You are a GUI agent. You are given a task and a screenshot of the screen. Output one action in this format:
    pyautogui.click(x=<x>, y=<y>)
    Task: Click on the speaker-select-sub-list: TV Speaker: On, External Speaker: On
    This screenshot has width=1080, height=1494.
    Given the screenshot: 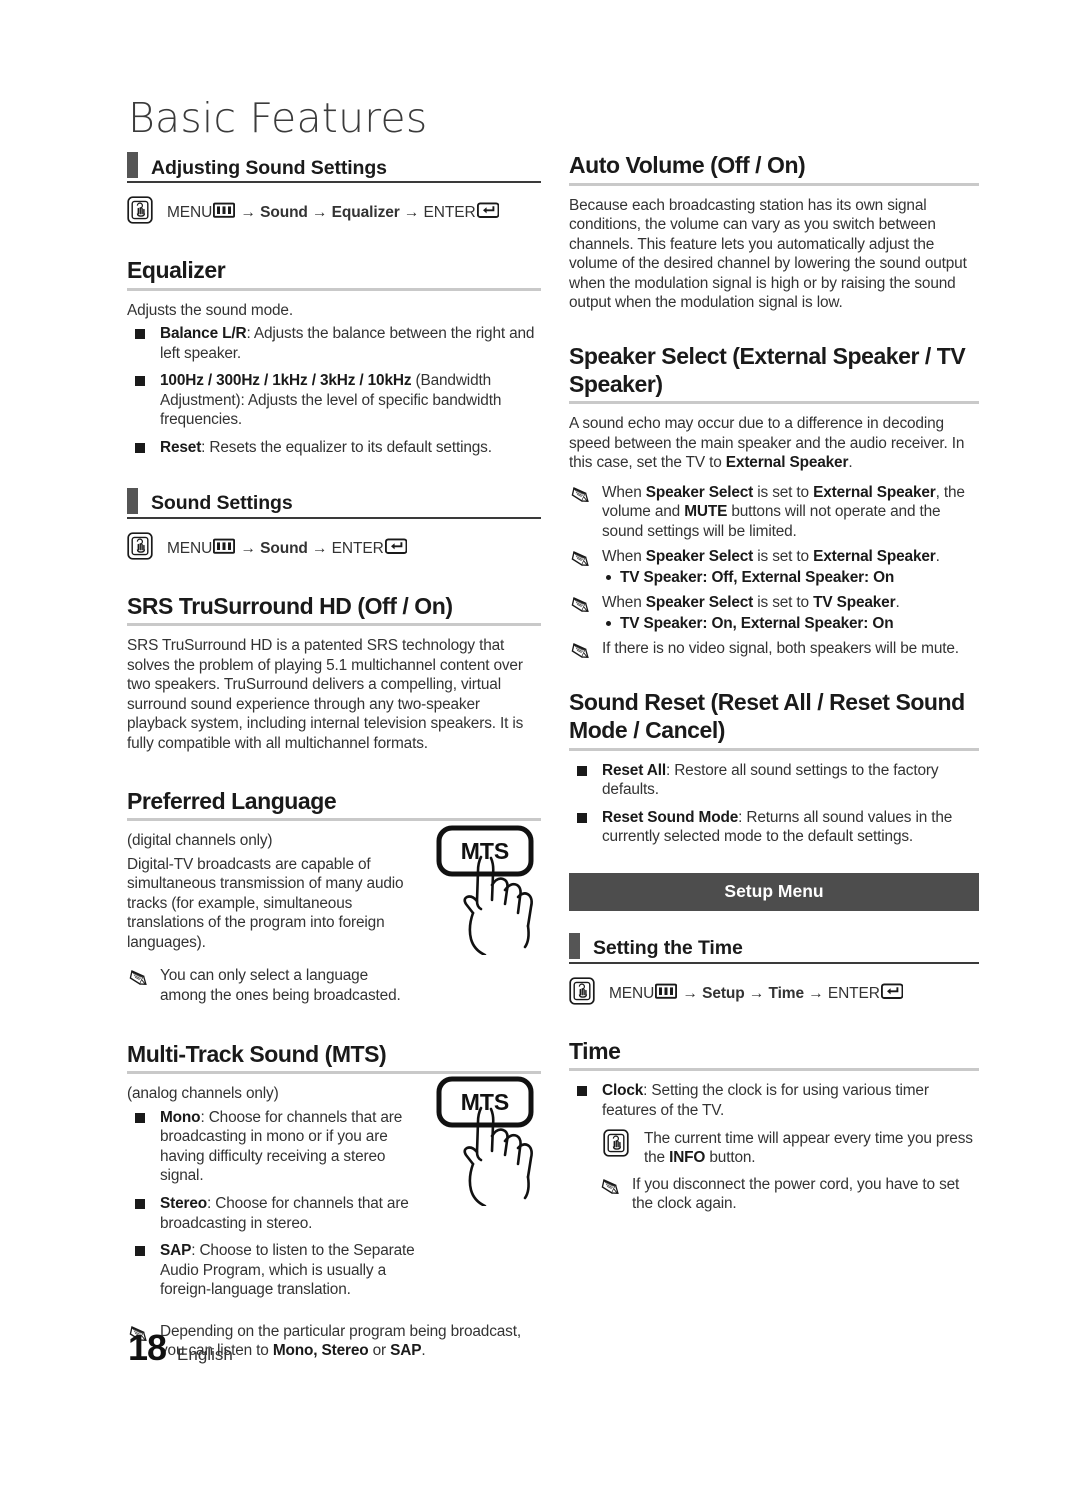 What is the action you would take?
    pyautogui.click(x=790, y=624)
    